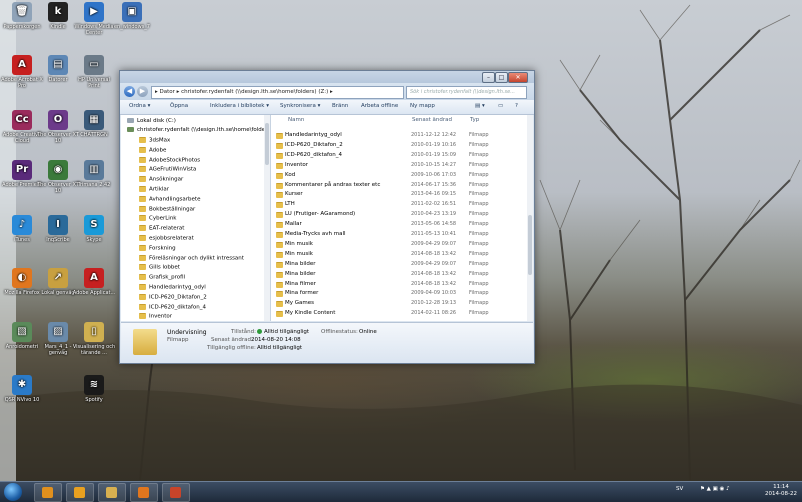 Image resolution: width=802 pixels, height=502 pixels. Describe the element at coordinates (267, 144) in the screenshot. I see `nav-scrollbar-thumb` at that location.